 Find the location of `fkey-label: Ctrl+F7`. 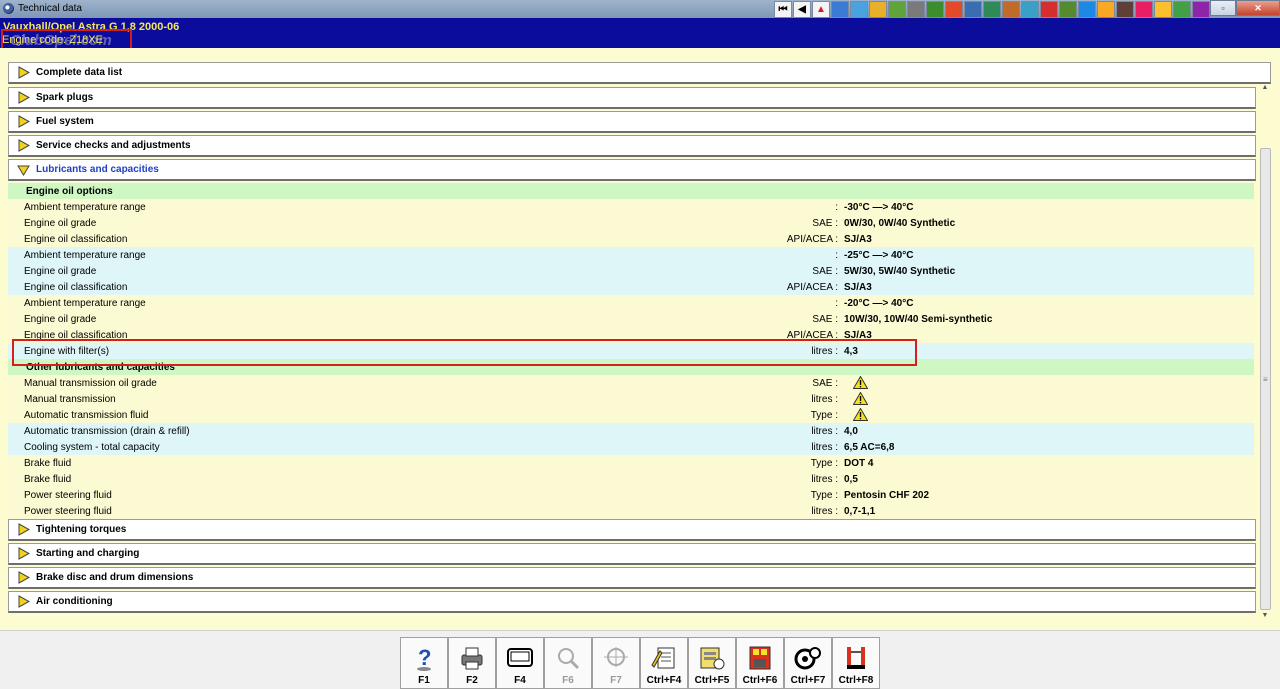

fkey-label: Ctrl+F7 is located at coordinates (808, 680).